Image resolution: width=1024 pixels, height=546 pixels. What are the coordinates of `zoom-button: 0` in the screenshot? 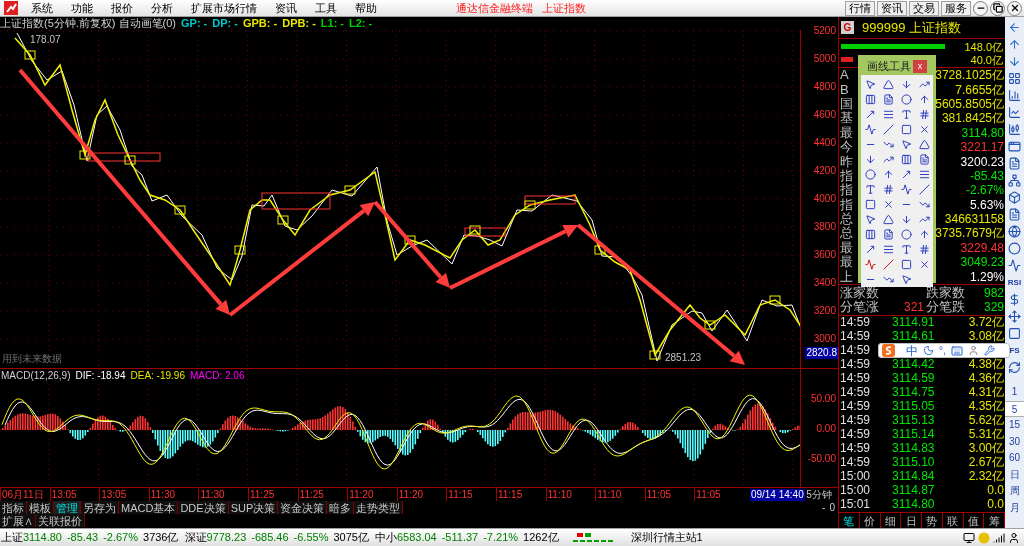 It's located at (832, 507).